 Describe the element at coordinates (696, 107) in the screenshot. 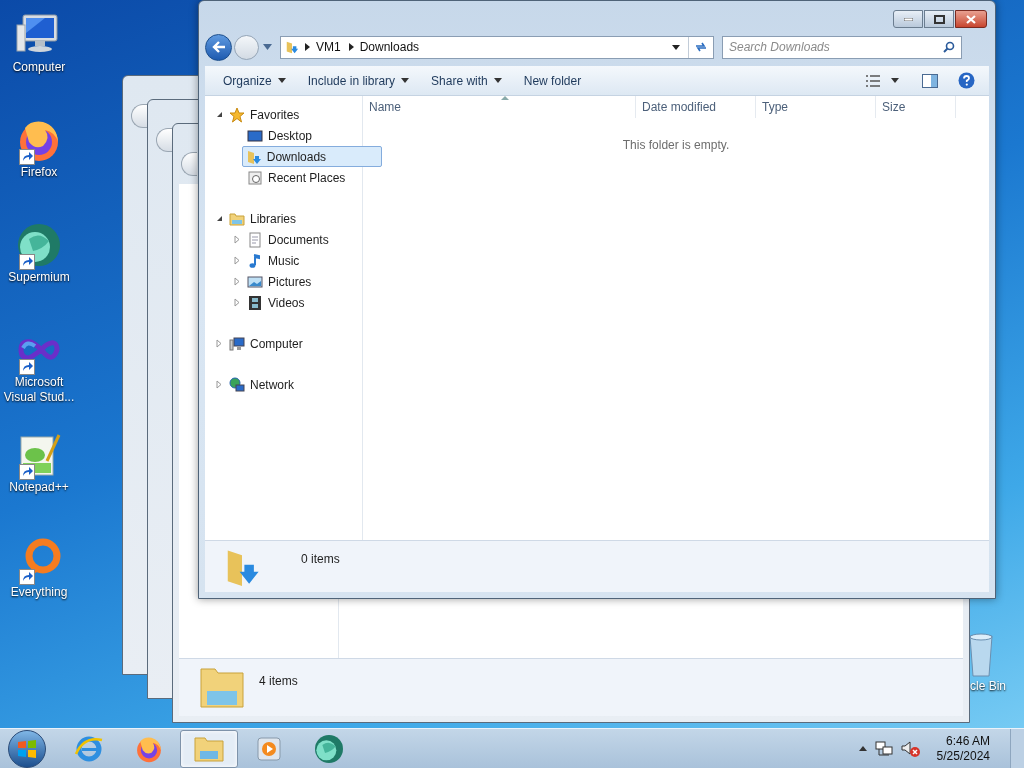

I see `column-header: Date modified` at that location.